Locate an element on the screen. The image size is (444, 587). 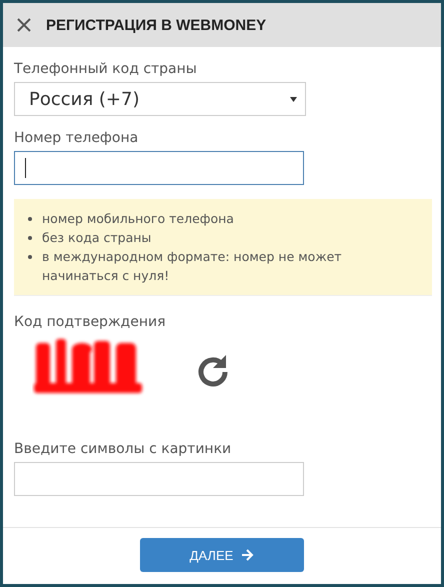
code-input-field is located at coordinates (159, 479).